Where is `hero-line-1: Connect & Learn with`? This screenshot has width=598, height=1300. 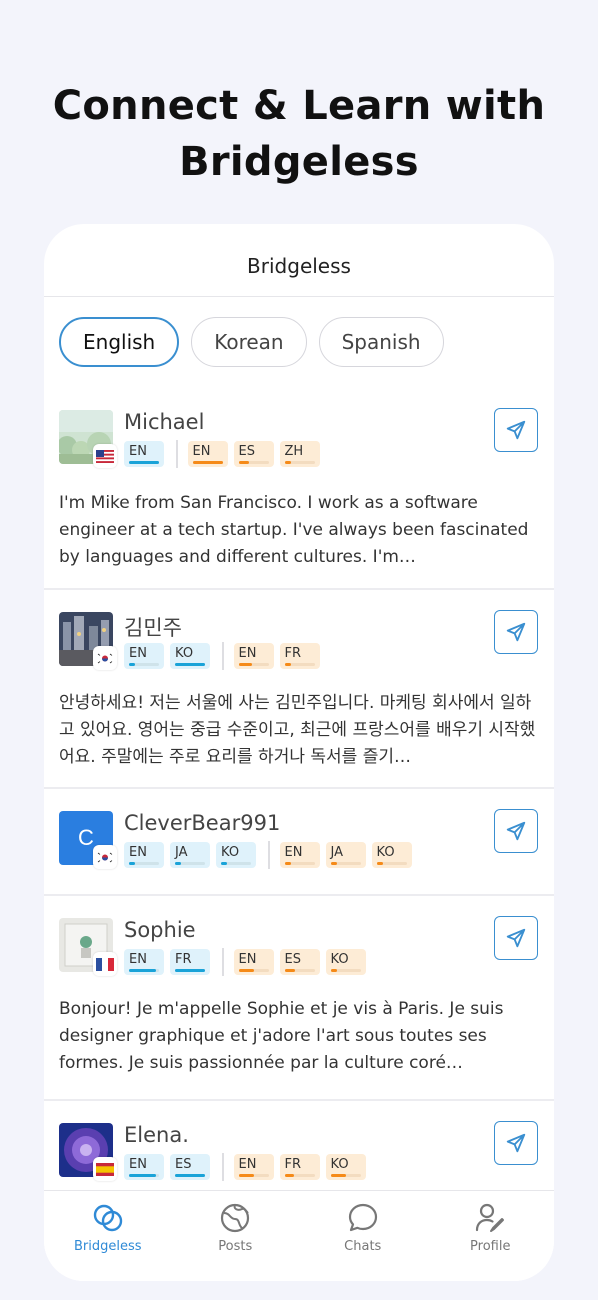 hero-line-1: Connect & Learn with is located at coordinates (299, 106).